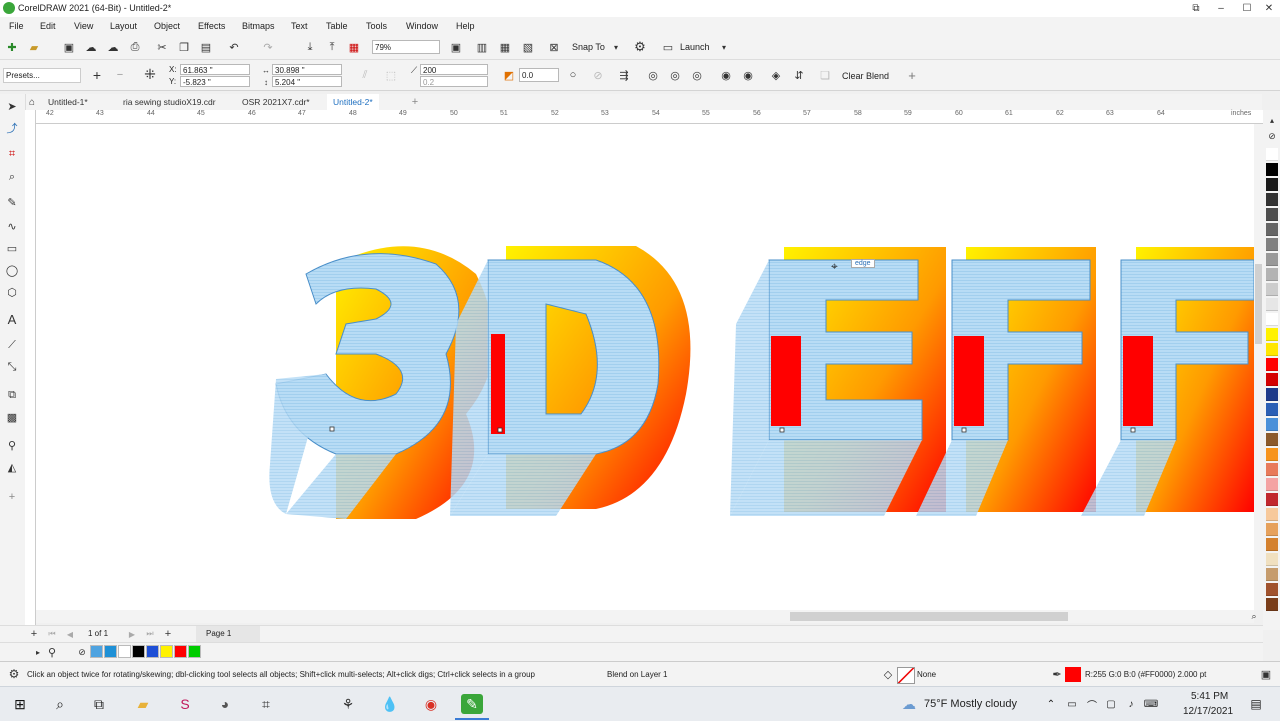  What do you see at coordinates (454, 81) in the screenshot?
I see `blend-spacing-field: 0.2` at bounding box center [454, 81].